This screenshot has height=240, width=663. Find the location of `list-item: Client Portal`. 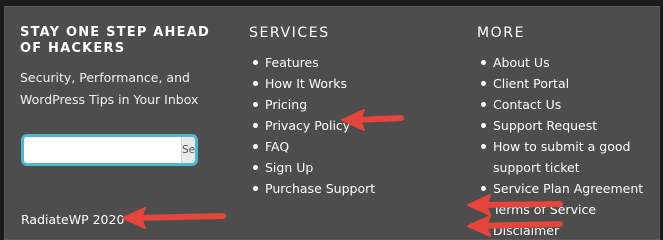

list-item: Client Portal is located at coordinates (569, 83).